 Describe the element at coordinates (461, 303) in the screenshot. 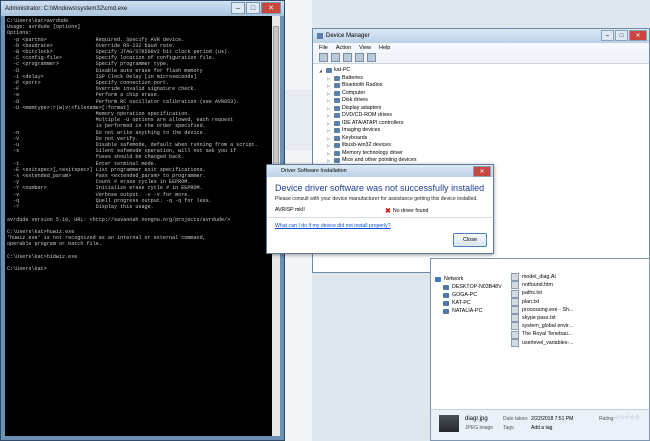

I see `nav-item-label: KAT-PC` at that location.